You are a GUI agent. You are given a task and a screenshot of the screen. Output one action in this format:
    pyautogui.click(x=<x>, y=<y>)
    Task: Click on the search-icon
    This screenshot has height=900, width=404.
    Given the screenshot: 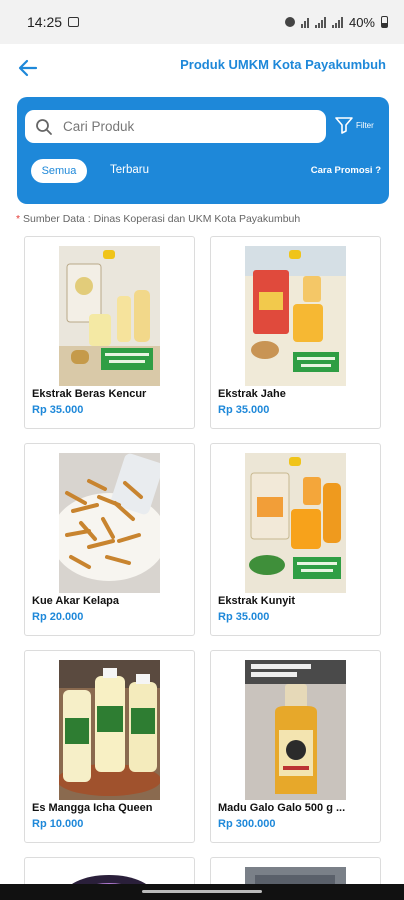 What is the action you would take?
    pyautogui.click(x=44, y=126)
    